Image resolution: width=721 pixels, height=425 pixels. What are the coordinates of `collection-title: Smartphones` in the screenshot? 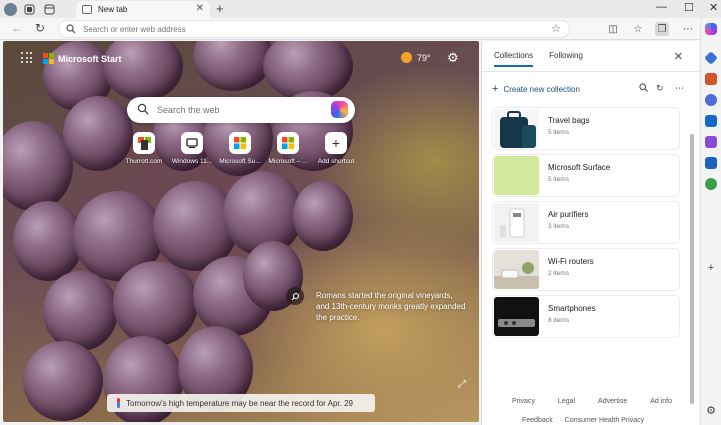 It's located at (572, 308).